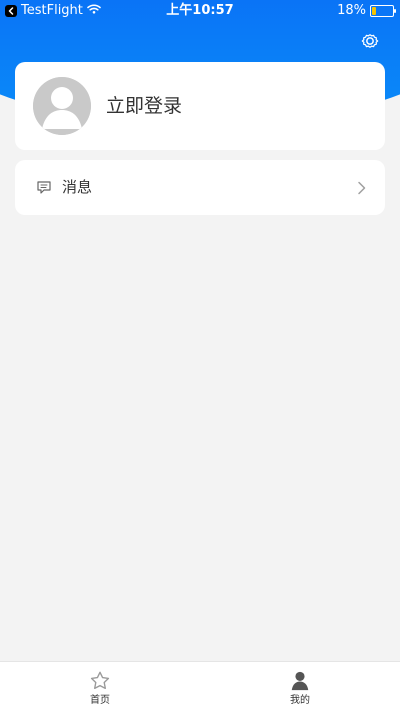 Image resolution: width=400 pixels, height=710 pixels. I want to click on nav-home-label: 首页, so click(100, 700).